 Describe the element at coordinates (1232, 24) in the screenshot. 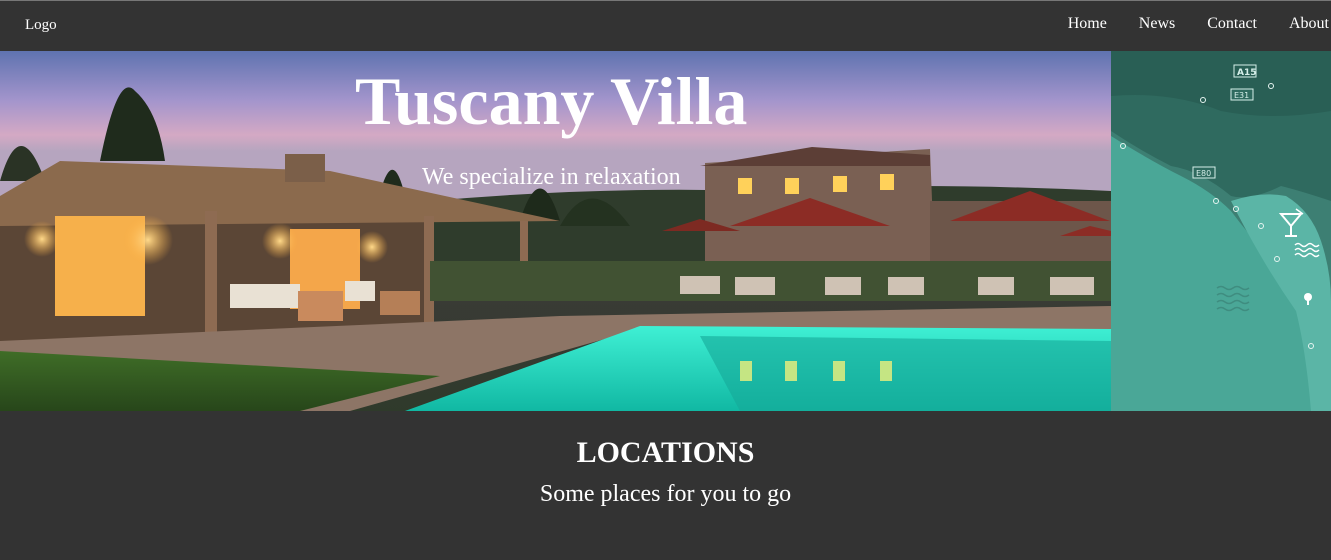

I see `nav-contact-link: Contact` at that location.